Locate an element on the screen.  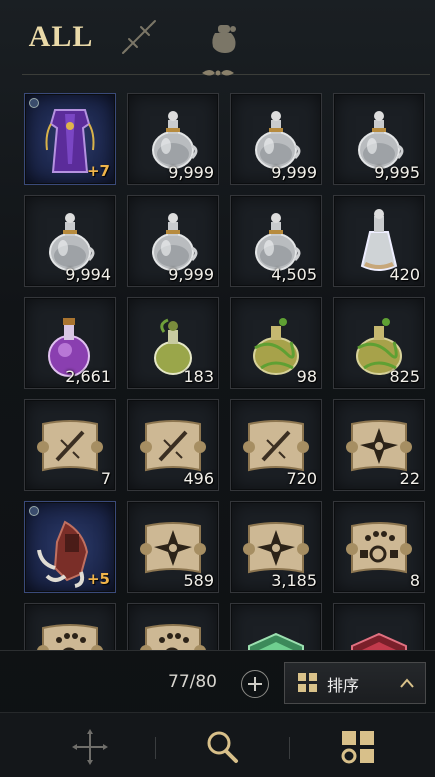
inventory-slot: 720 is located at coordinates (276, 445).